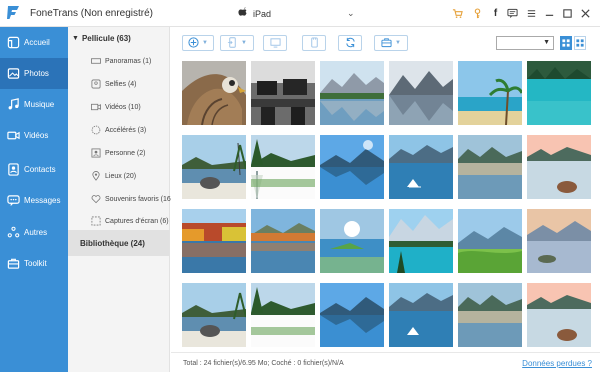  I want to click on tree-item-lieux: Lieux (20), so click(113, 176).